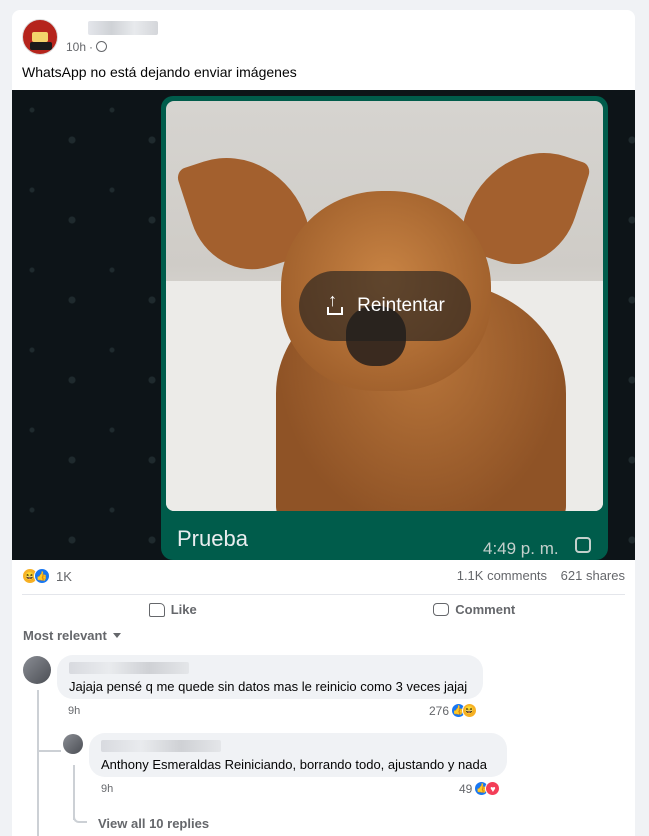  What do you see at coordinates (116, 635) in the screenshot?
I see `chevron-down-icon` at bounding box center [116, 635].